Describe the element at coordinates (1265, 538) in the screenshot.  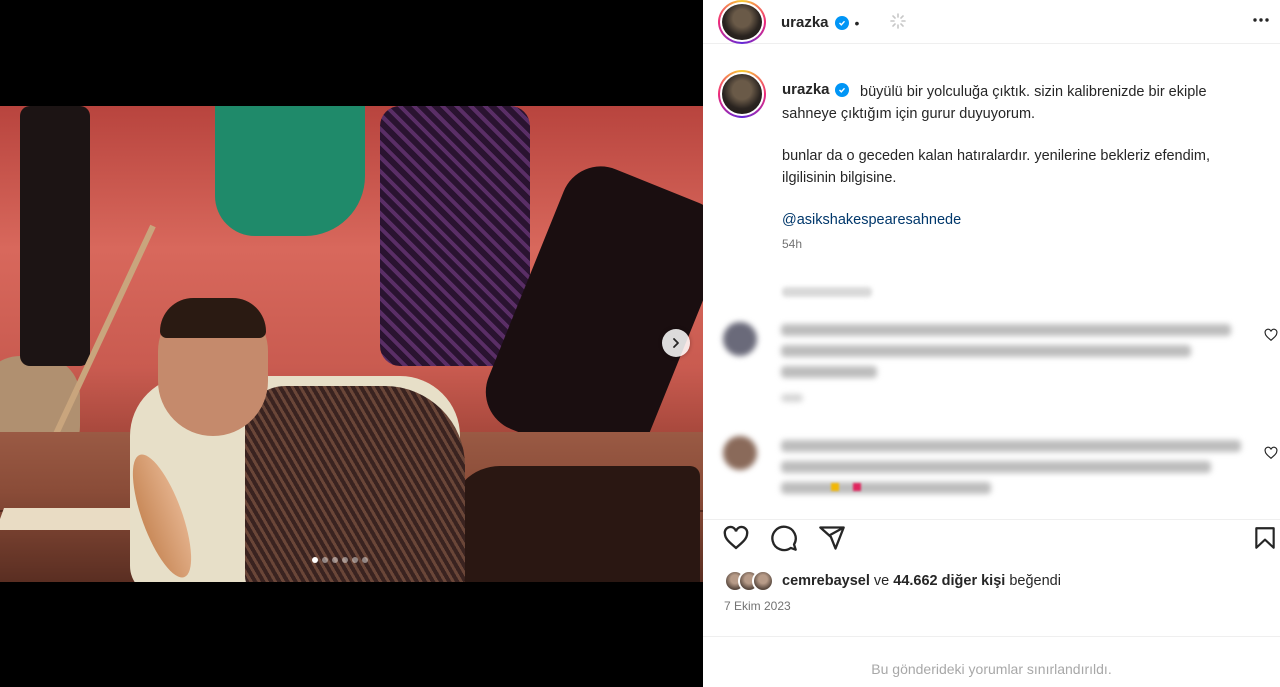
I see `bookmark-icon` at that location.